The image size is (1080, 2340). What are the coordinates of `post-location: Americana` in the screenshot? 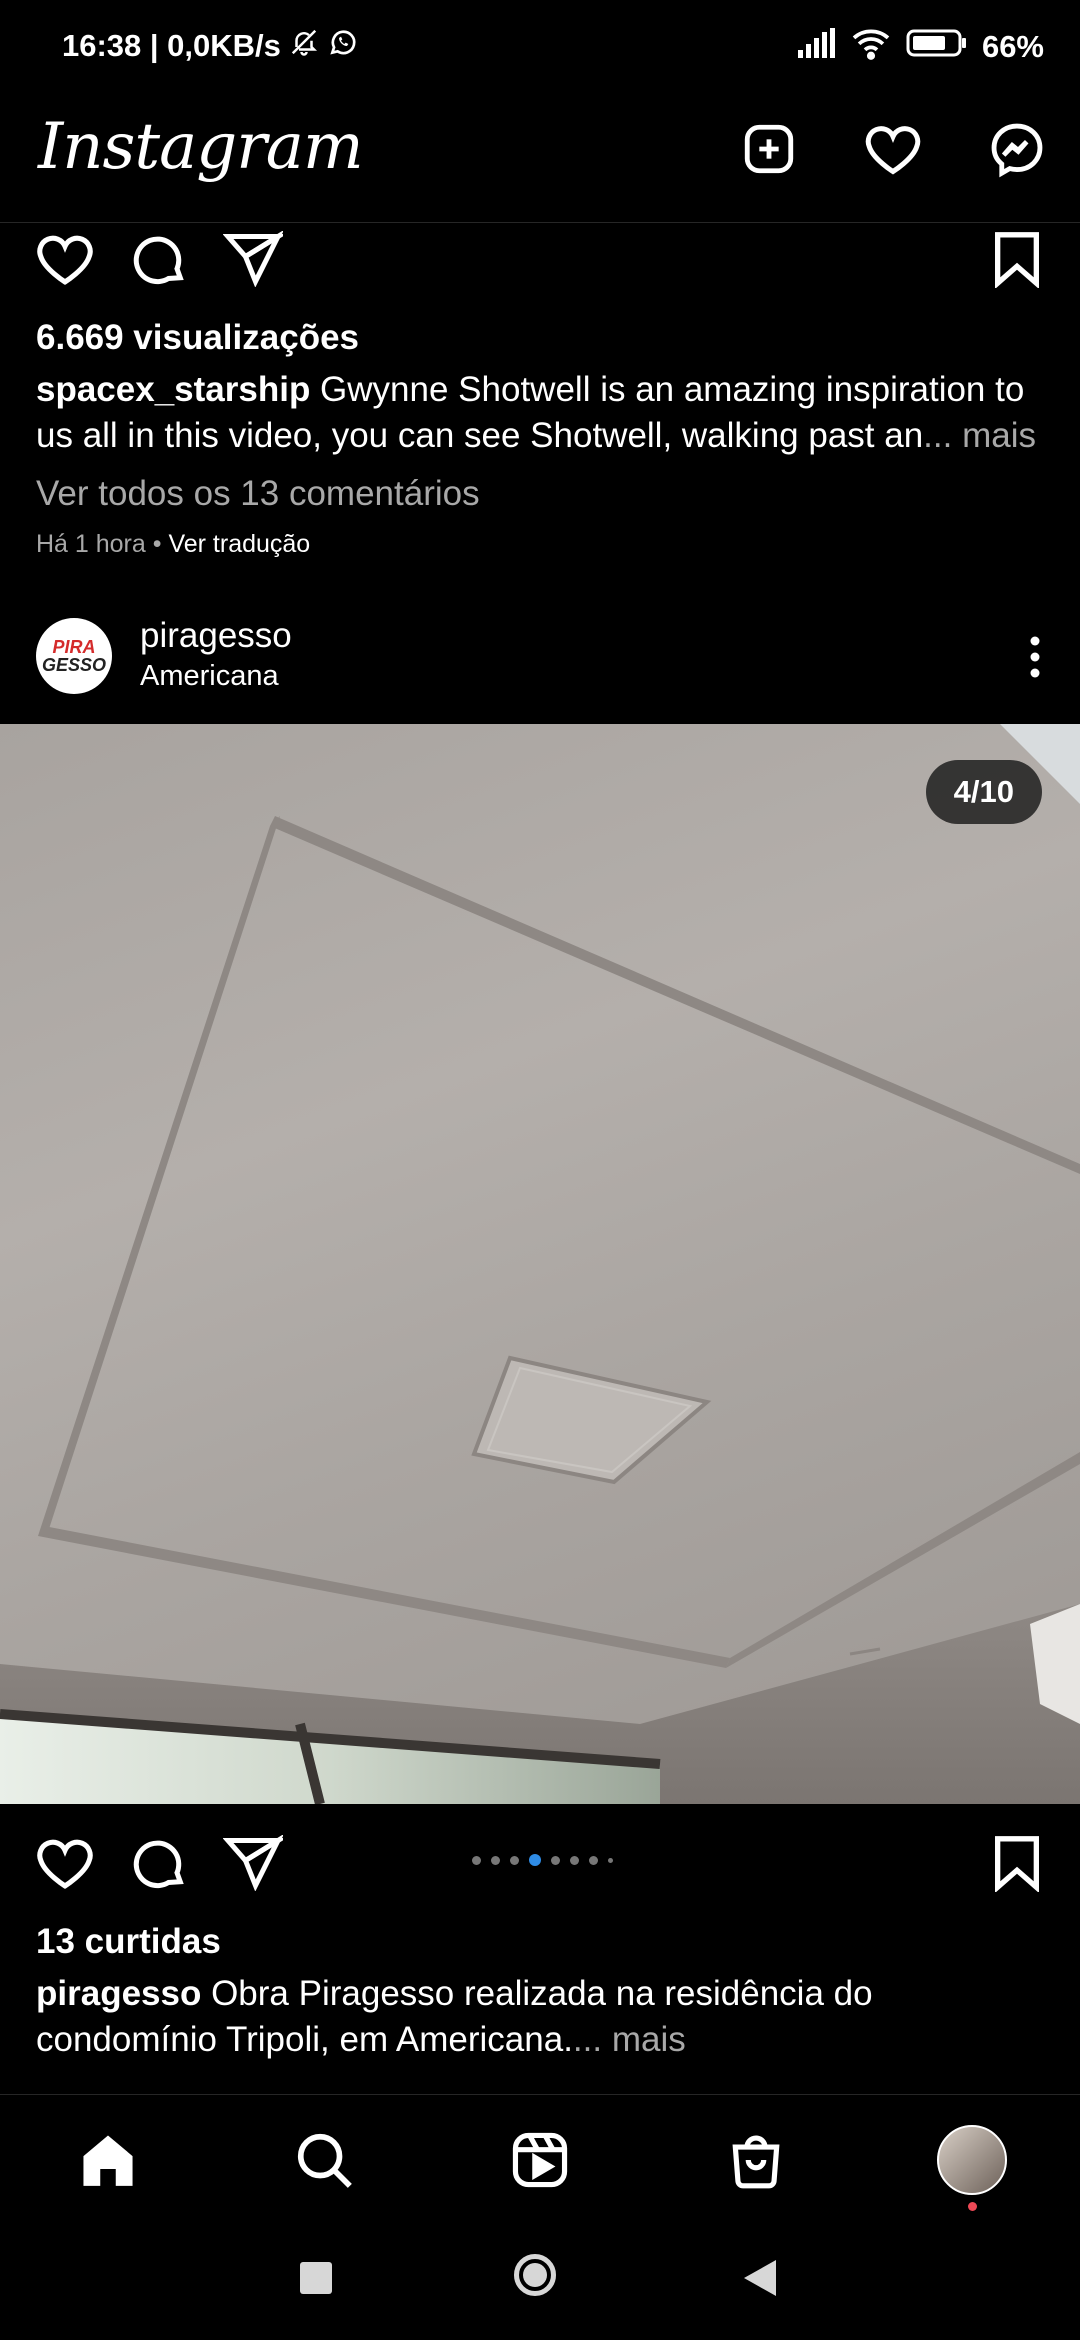 It's located at (209, 676).